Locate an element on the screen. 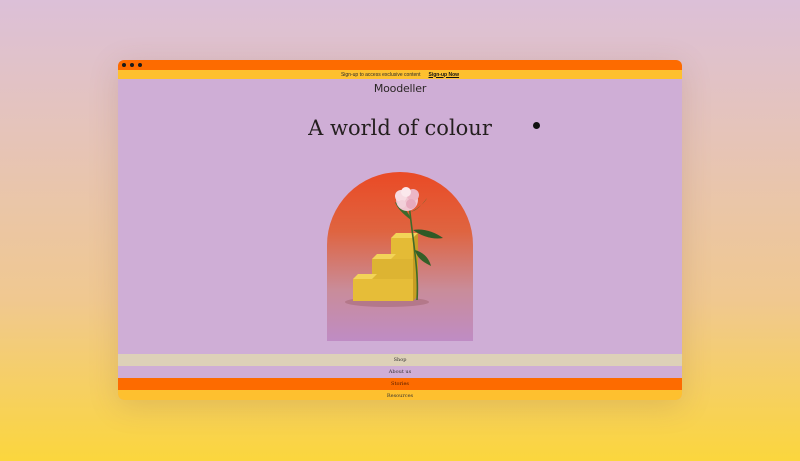 Image resolution: width=800 pixels, height=461 pixels. signup-link: Sign-up Now is located at coordinates (443, 75).